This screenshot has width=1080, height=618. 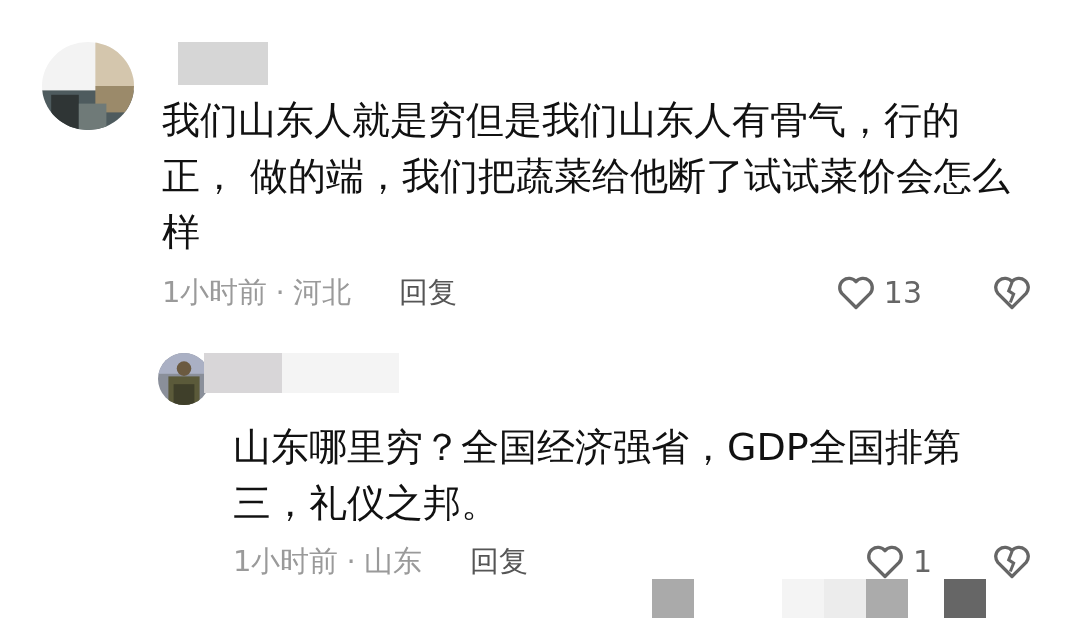 I want to click on like-count: 1, so click(x=922, y=562).